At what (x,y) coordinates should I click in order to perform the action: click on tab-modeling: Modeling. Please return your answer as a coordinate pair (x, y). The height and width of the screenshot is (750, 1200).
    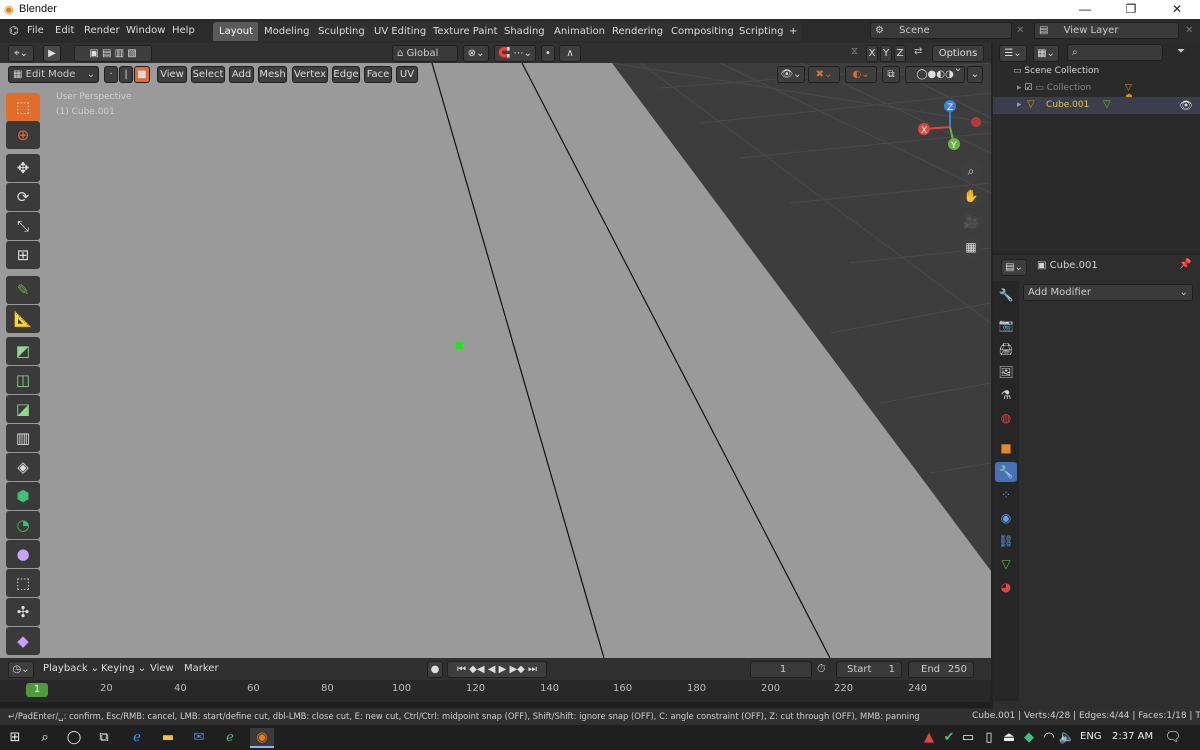
    Looking at the image, I should click on (287, 31).